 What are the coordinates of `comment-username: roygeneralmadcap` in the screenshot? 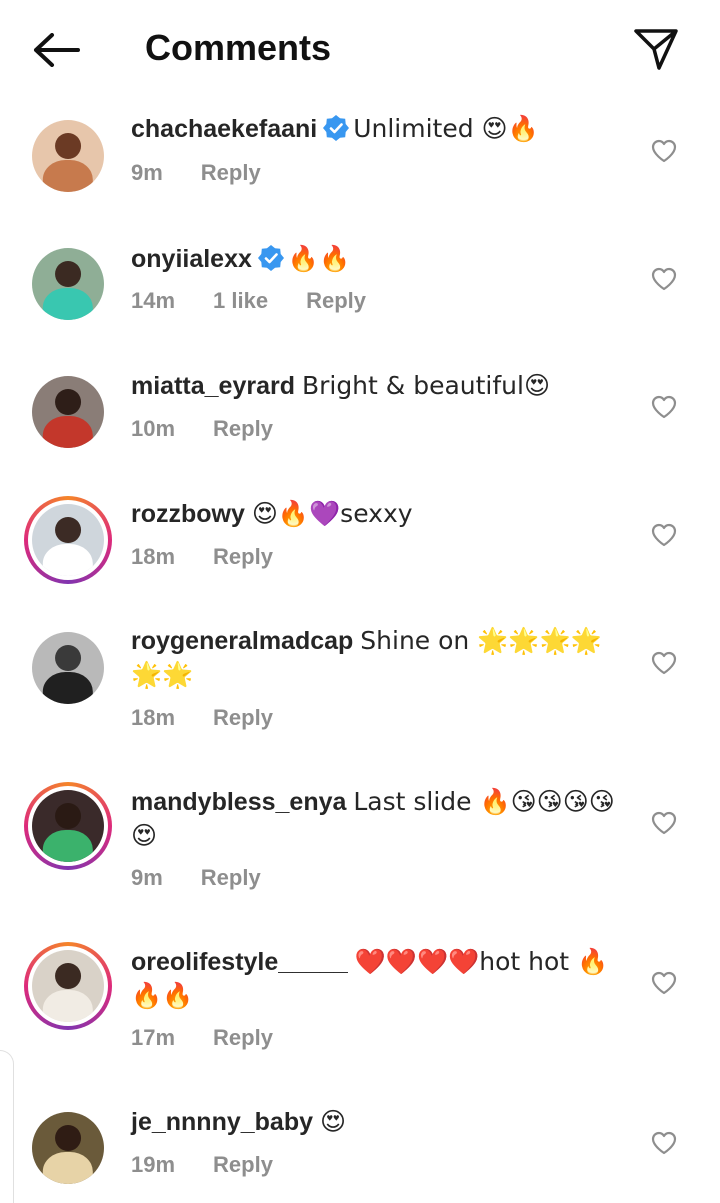 It's located at (242, 641).